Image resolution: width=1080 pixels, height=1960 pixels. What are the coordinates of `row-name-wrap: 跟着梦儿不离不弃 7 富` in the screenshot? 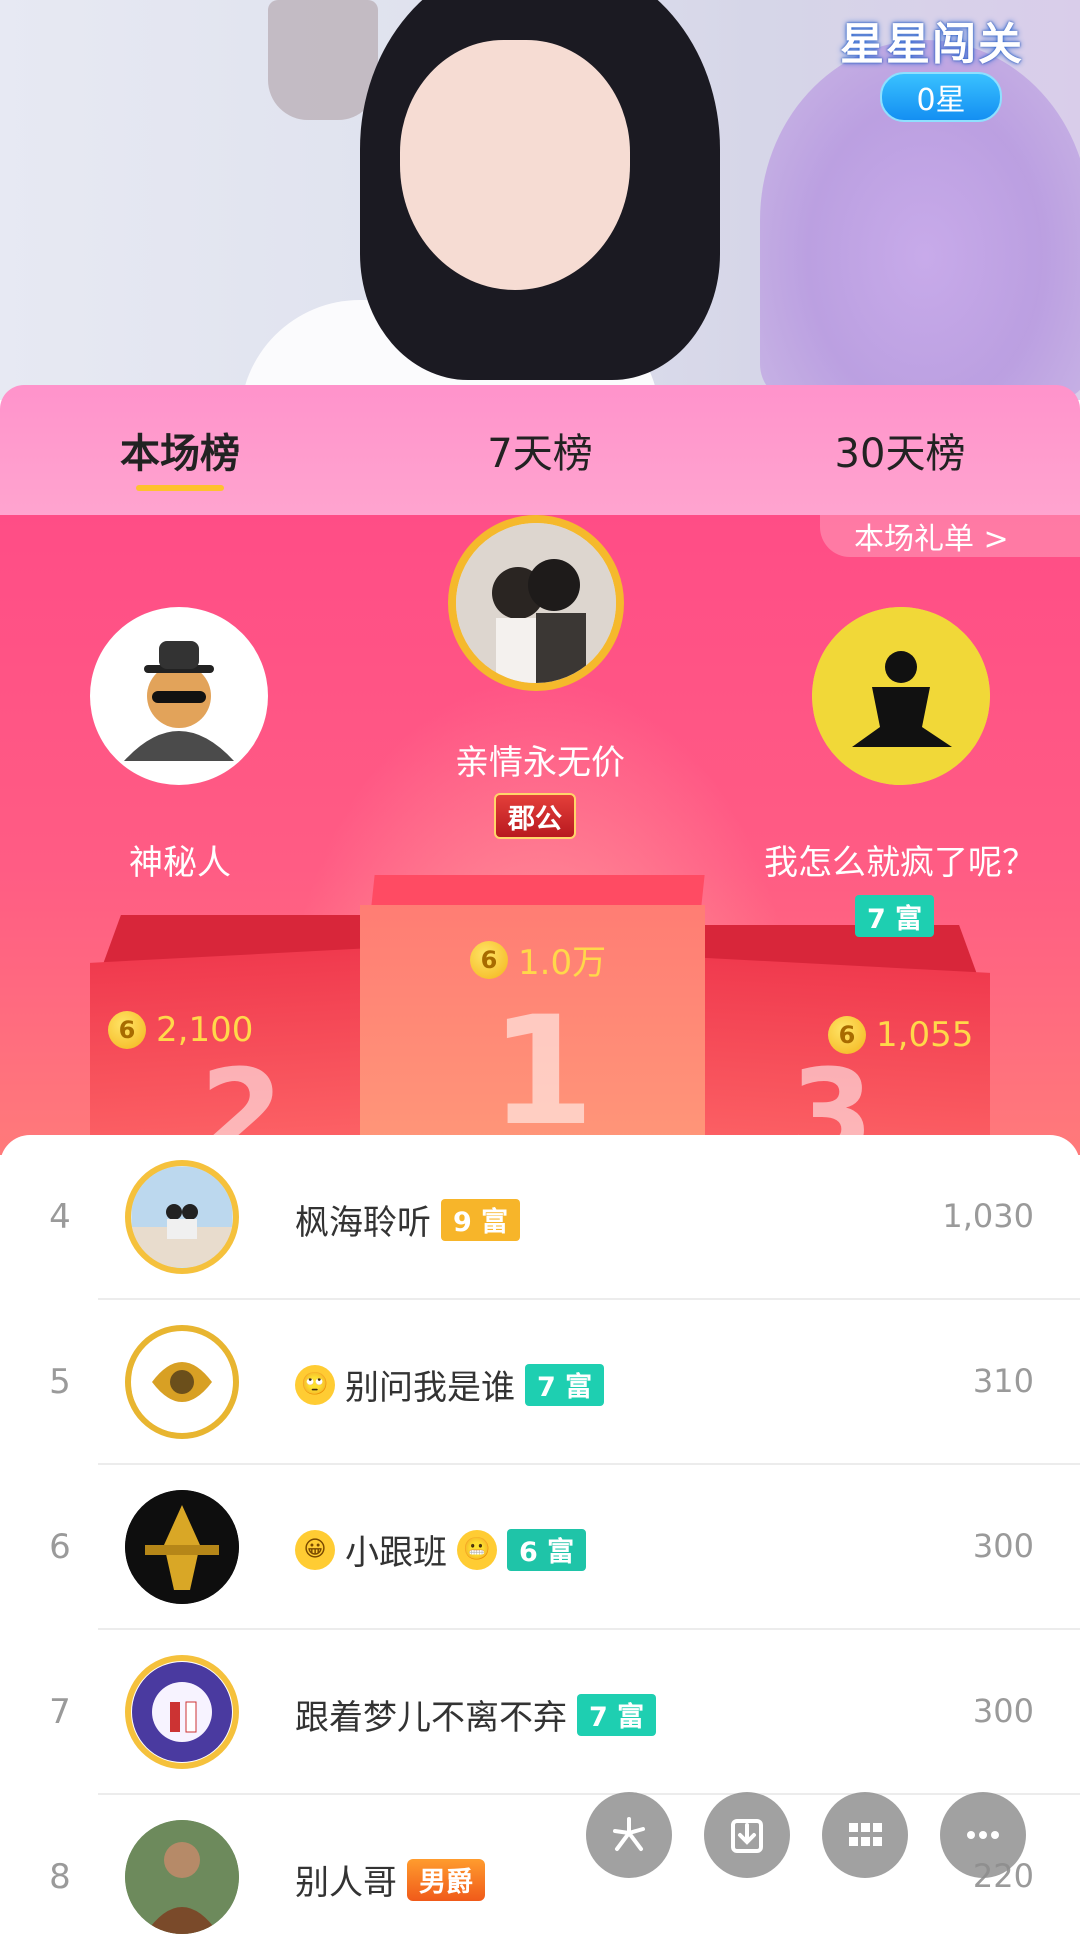 It's located at (476, 1714).